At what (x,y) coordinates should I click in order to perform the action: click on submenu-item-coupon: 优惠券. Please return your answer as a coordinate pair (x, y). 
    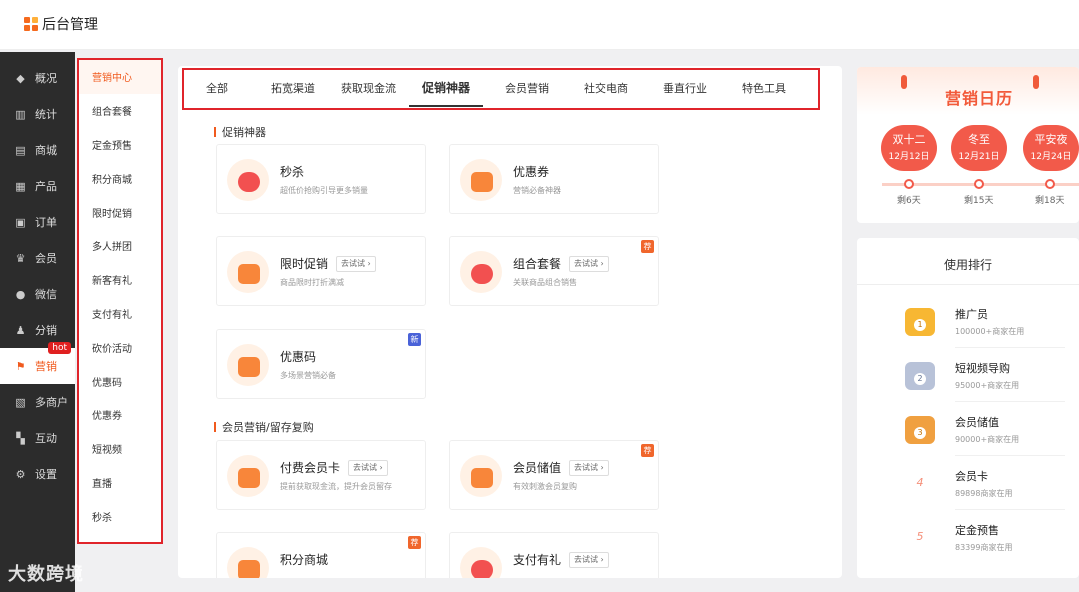
    Looking at the image, I should click on (120, 415).